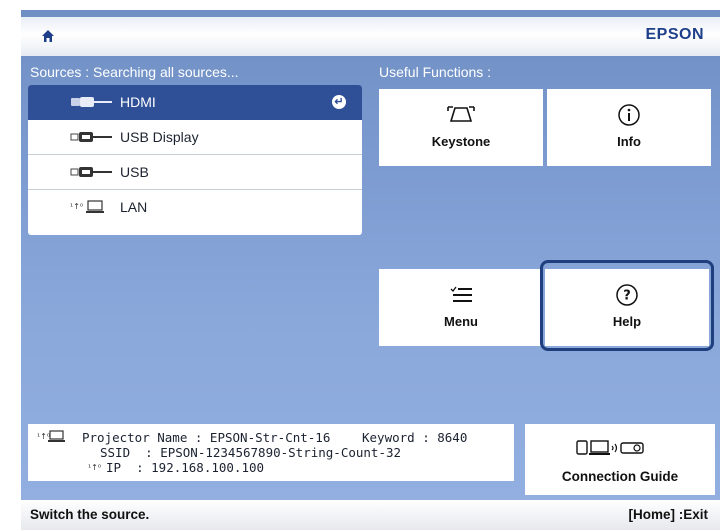 Image resolution: width=720 pixels, height=530 pixels. I want to click on ssid: SSID : EPSON-1234567890-String-Count-32, so click(251, 452).